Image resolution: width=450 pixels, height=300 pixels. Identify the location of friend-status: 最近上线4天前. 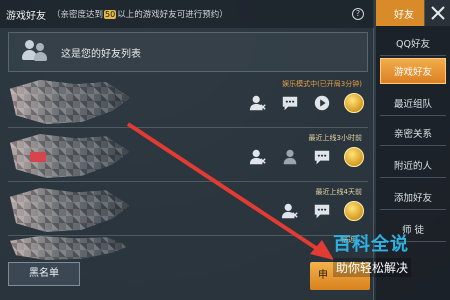
(338, 192).